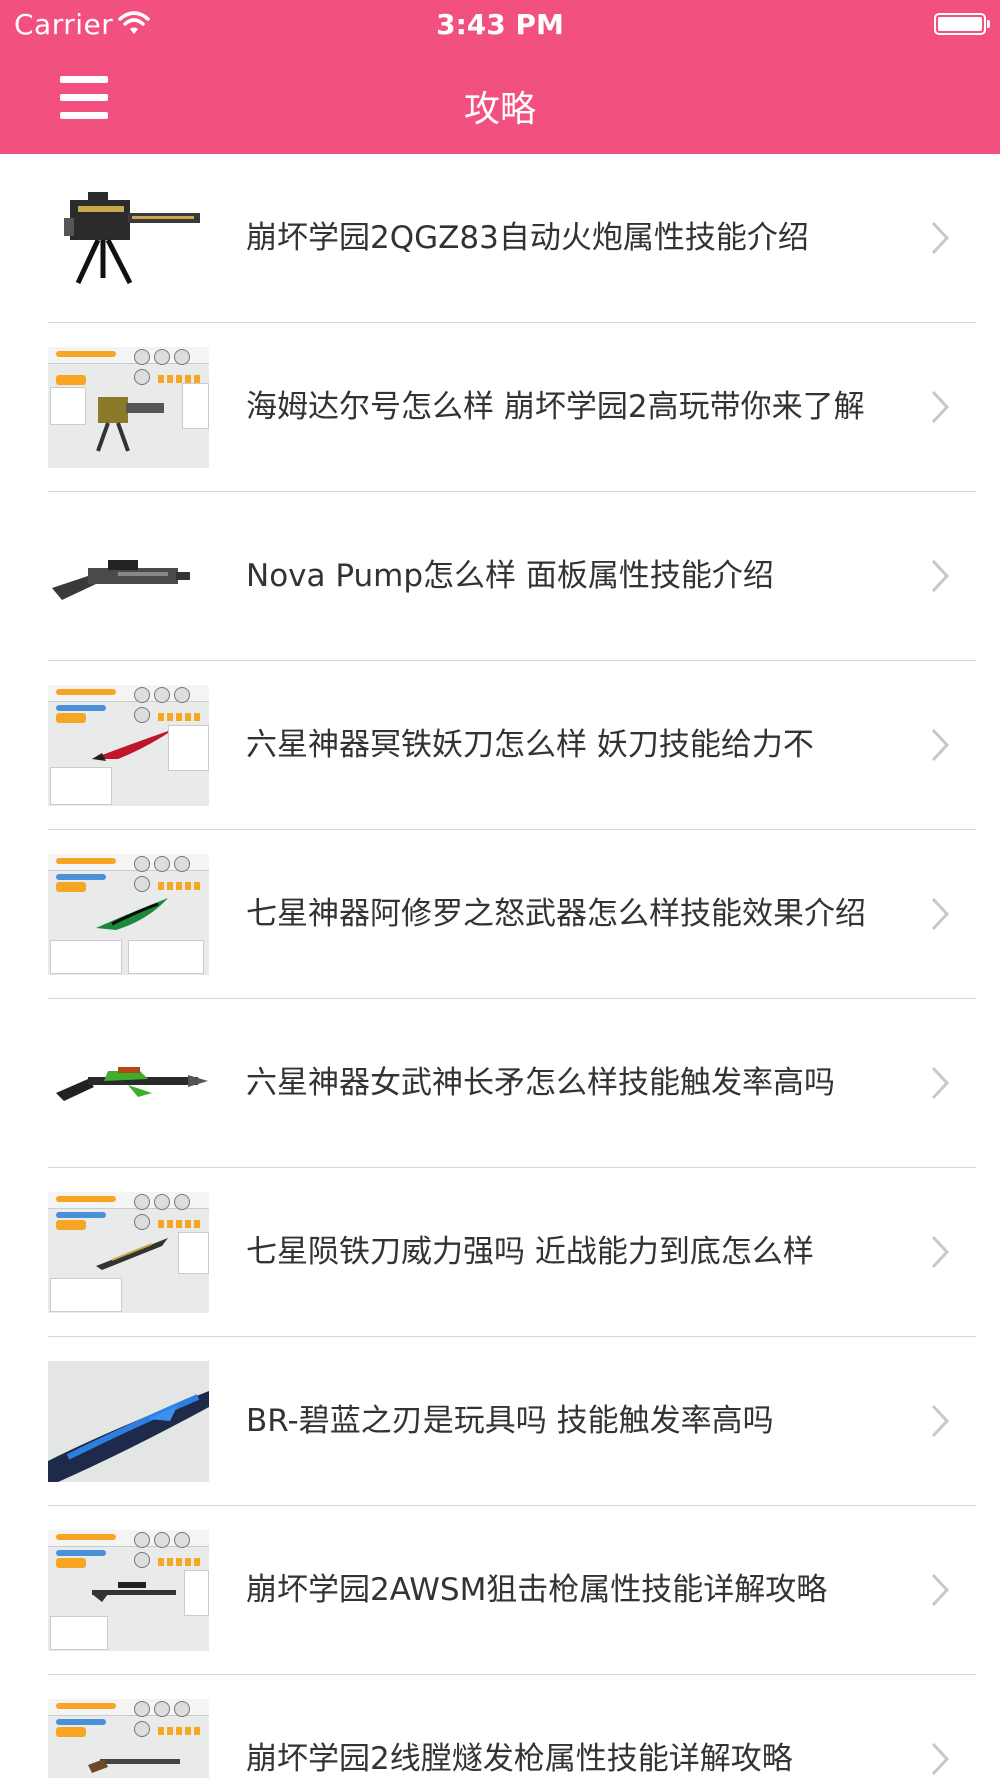  What do you see at coordinates (128, 407) in the screenshot?
I see `turret-stats-screenshot` at bounding box center [128, 407].